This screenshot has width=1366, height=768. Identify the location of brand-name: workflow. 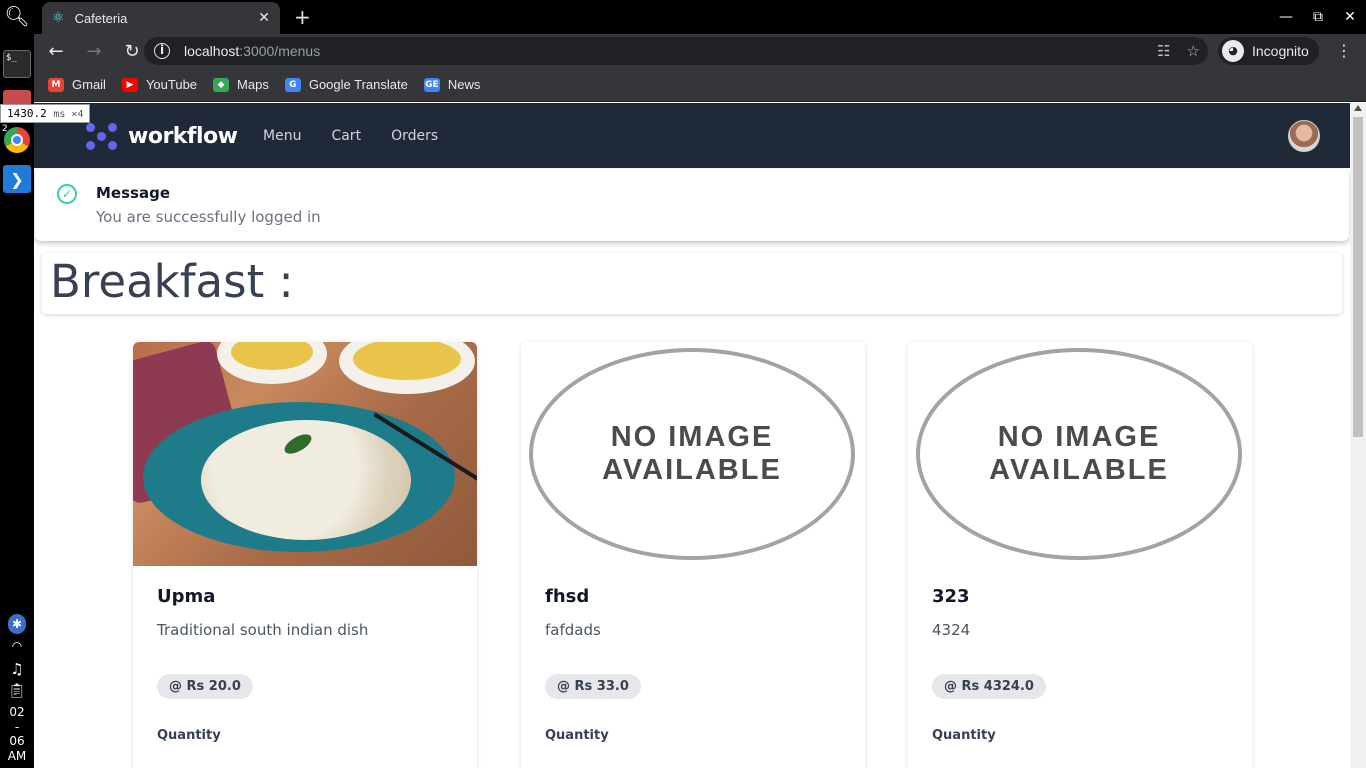
(183, 136).